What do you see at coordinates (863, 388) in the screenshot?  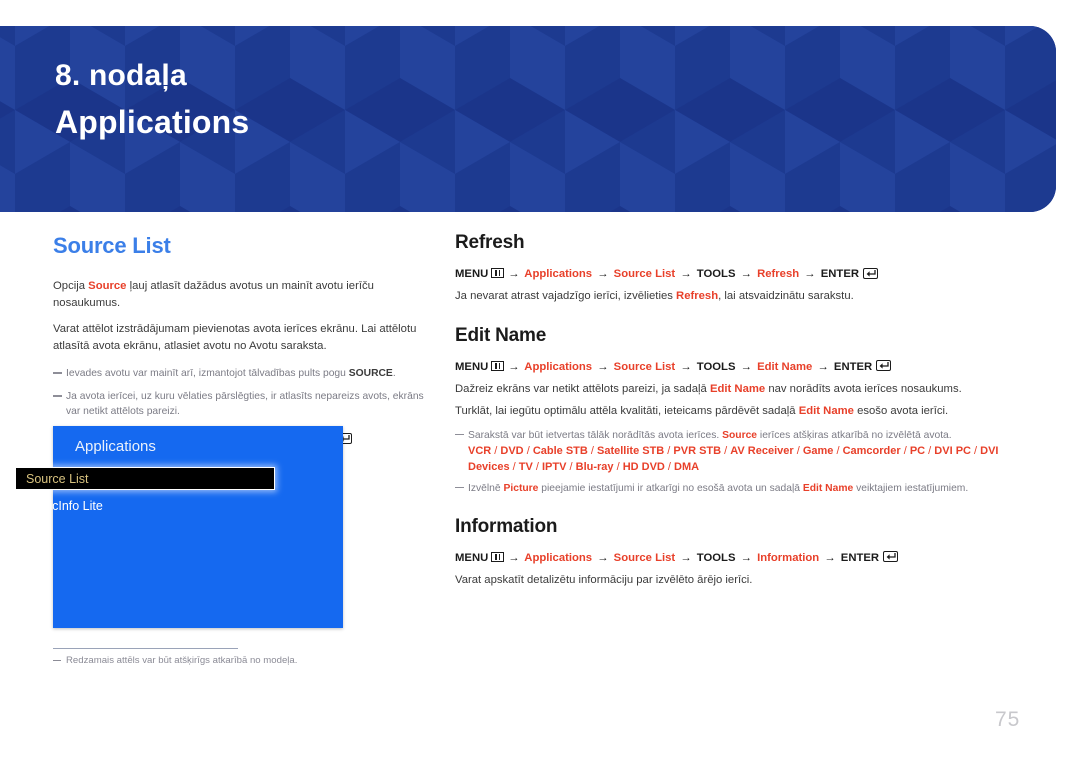 I see `edit-name-body-1-post: nav norādīts avota ierīces nosaukums.` at bounding box center [863, 388].